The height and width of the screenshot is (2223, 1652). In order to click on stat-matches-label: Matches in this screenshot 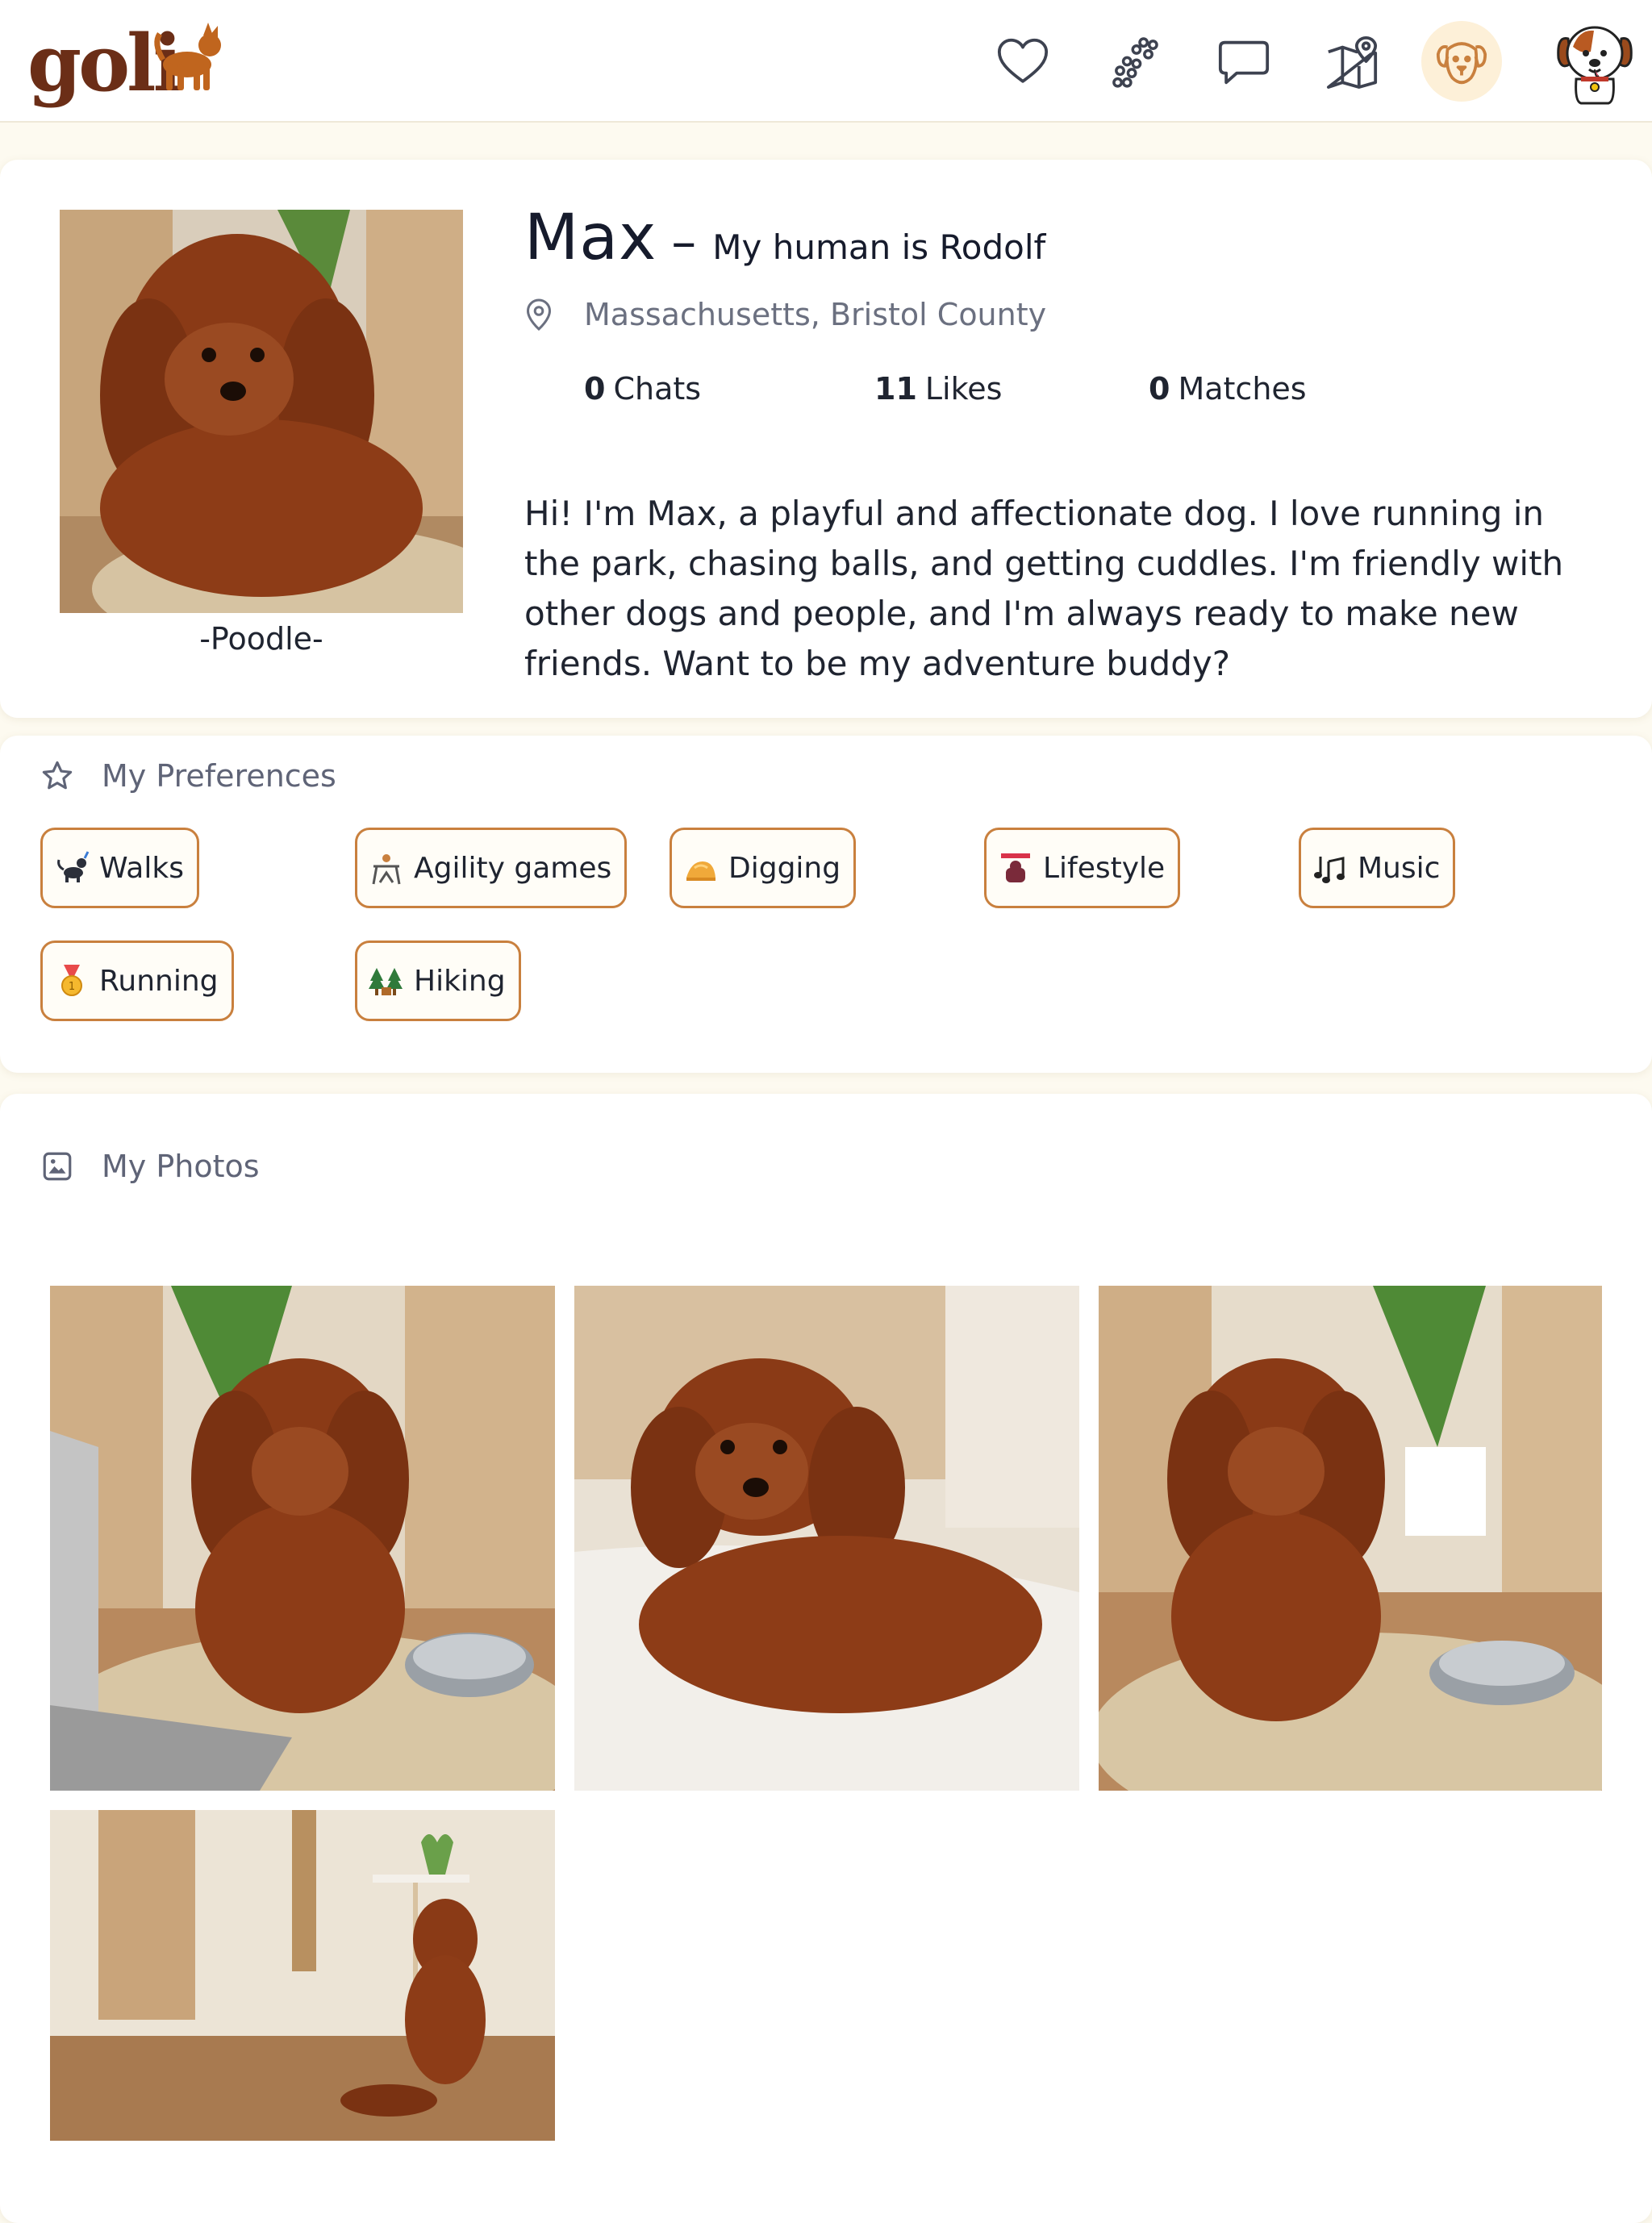, I will do `click(1242, 389)`.